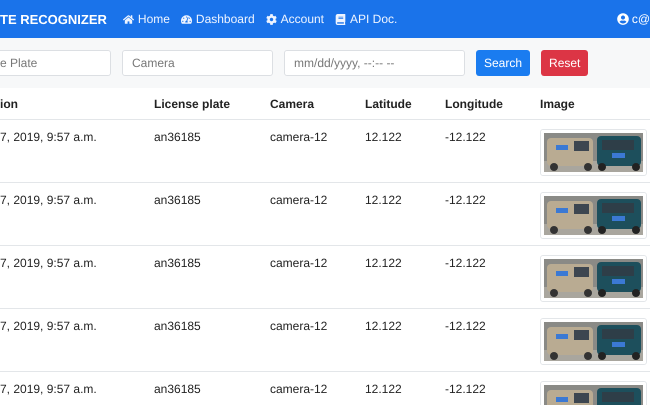  What do you see at coordinates (197, 63) in the screenshot?
I see `camera-field: Camera` at bounding box center [197, 63].